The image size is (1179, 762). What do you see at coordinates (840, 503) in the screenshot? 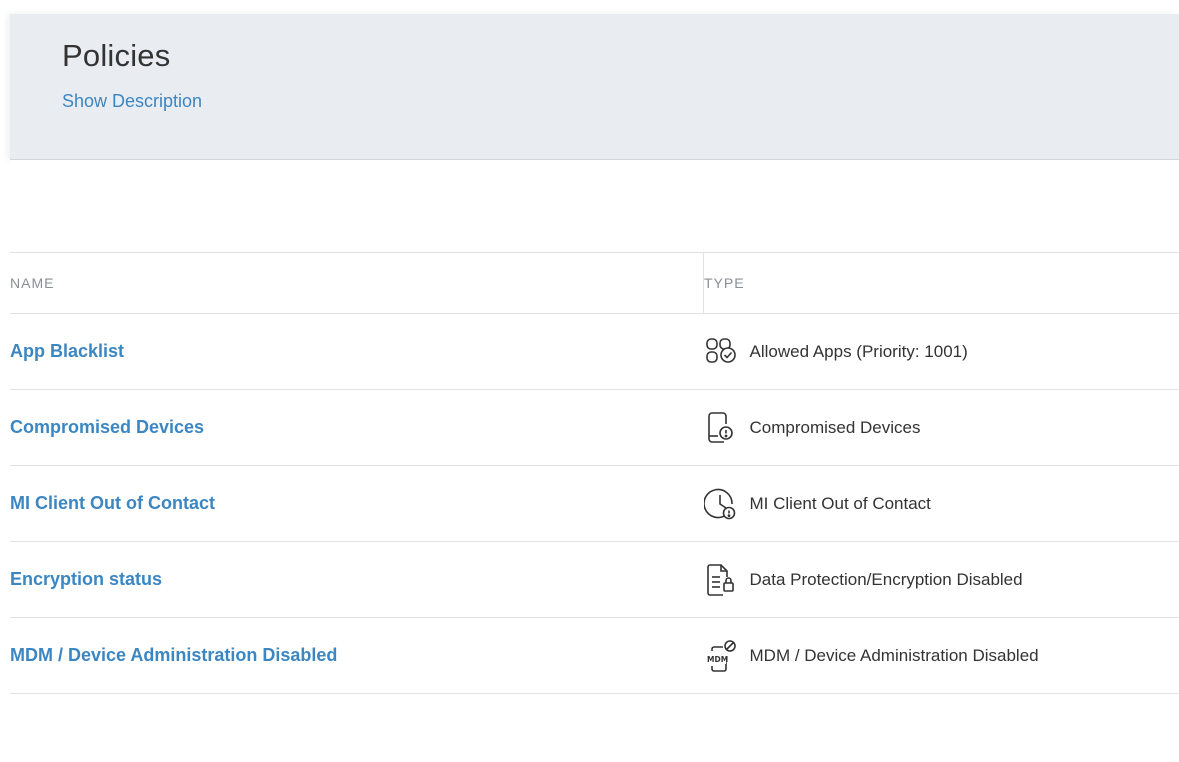
I see `type-label: MI Client Out of Contact` at bounding box center [840, 503].